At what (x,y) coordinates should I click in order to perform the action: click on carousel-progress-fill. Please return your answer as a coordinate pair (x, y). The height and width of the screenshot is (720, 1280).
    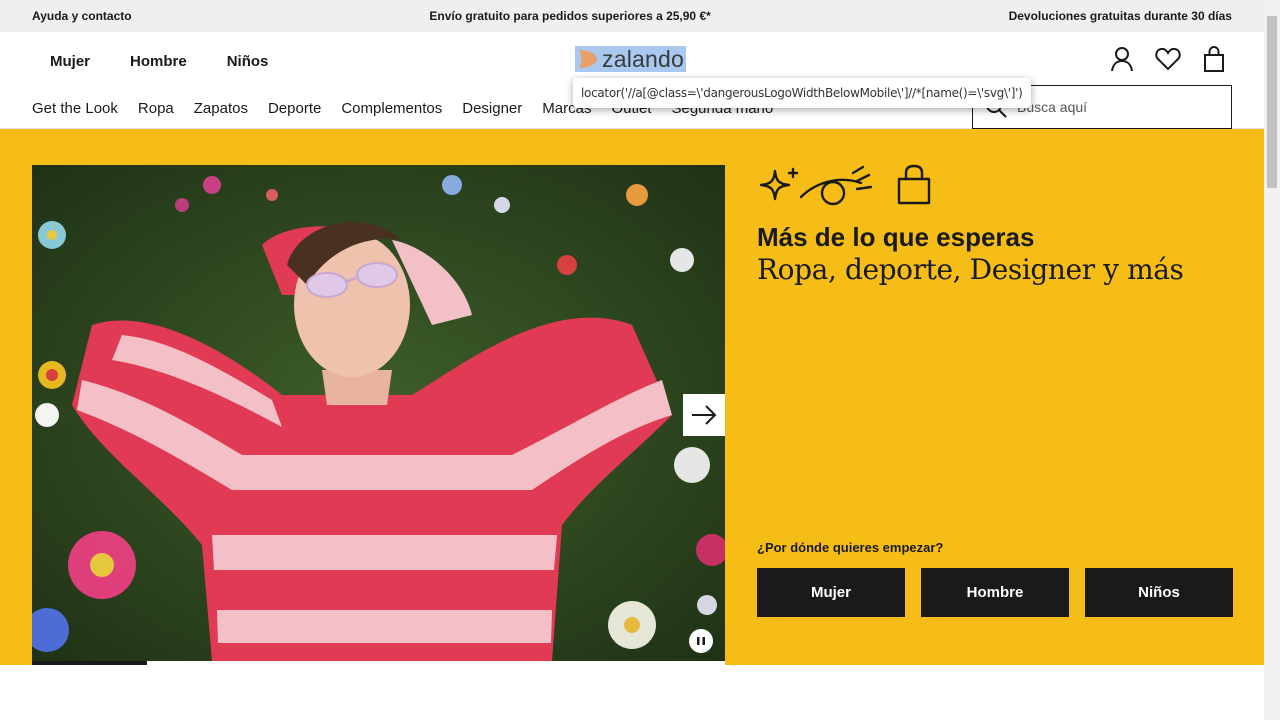
    Looking at the image, I should click on (90, 663).